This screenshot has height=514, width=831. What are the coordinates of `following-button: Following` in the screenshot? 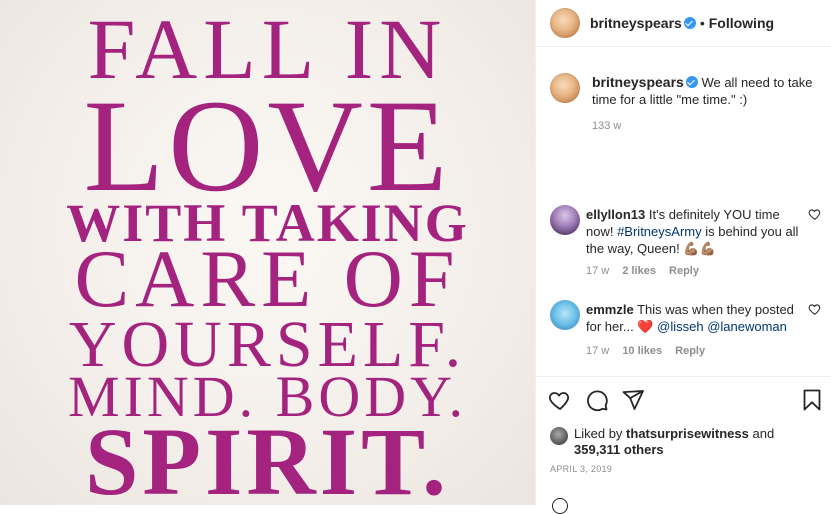 It's located at (741, 23).